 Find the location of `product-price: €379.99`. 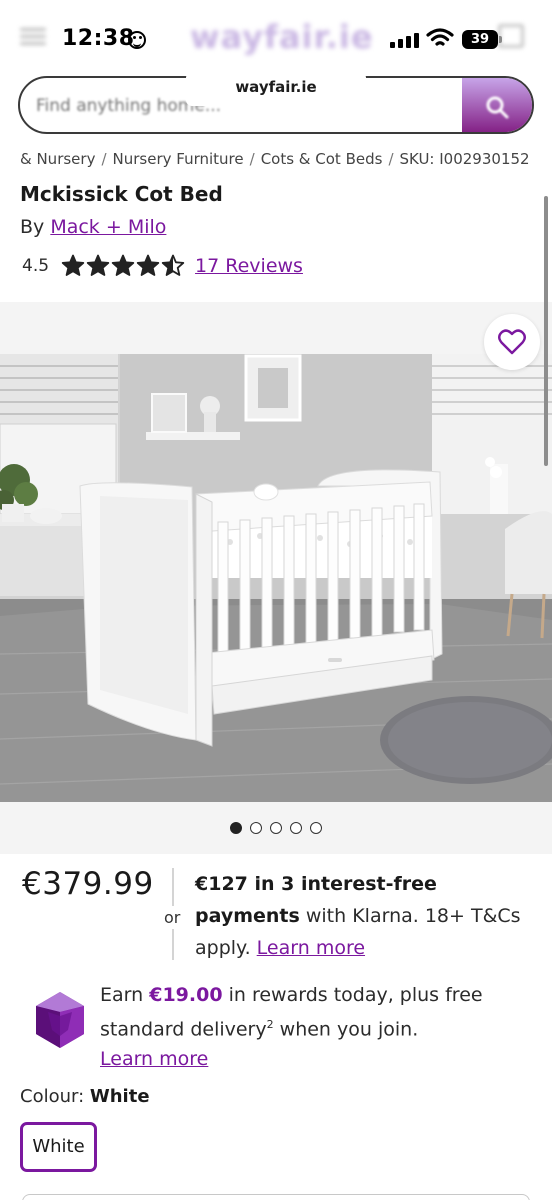

product-price: €379.99 is located at coordinates (88, 884).